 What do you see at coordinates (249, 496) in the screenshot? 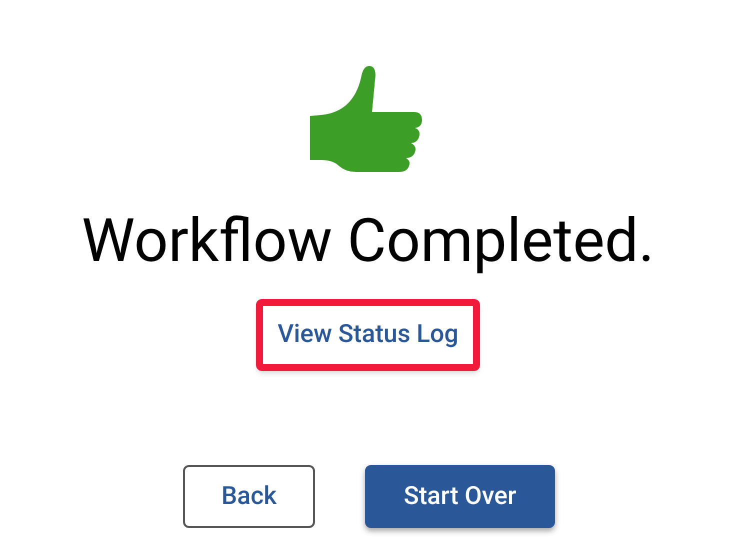
I see `back-button: Back` at bounding box center [249, 496].